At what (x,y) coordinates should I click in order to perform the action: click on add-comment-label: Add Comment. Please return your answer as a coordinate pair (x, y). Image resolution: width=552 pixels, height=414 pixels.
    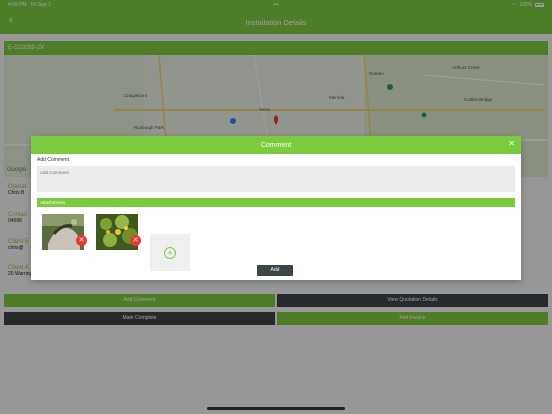
    Looking at the image, I should click on (53, 160).